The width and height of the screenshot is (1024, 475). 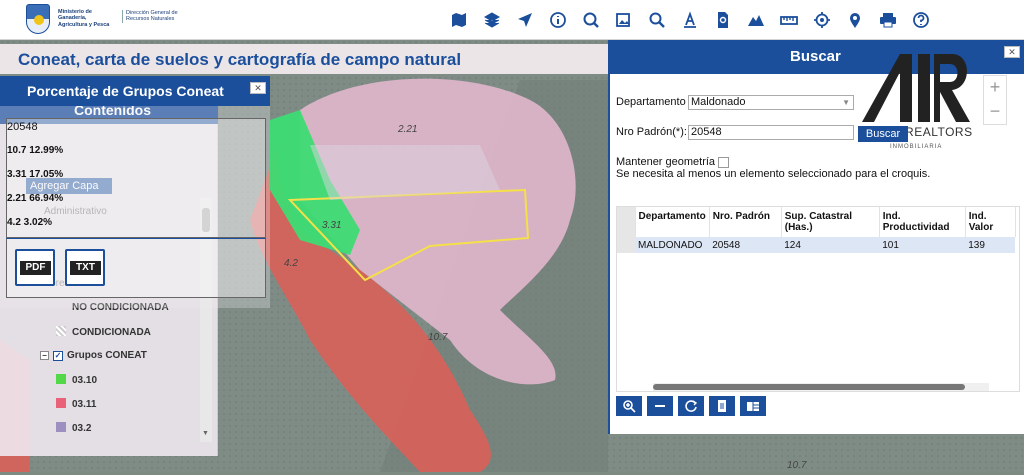 I want to click on zoom-out-button: −, so click(x=995, y=112).